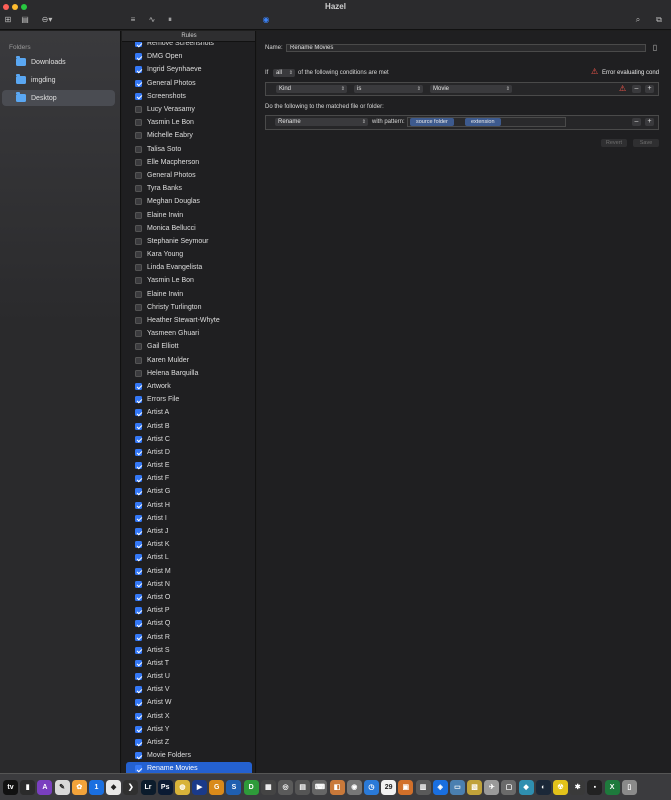 Image resolution: width=671 pixels, height=800 pixels. Describe the element at coordinates (483, 122) in the screenshot. I see `pattern-token-extension: extension` at that location.